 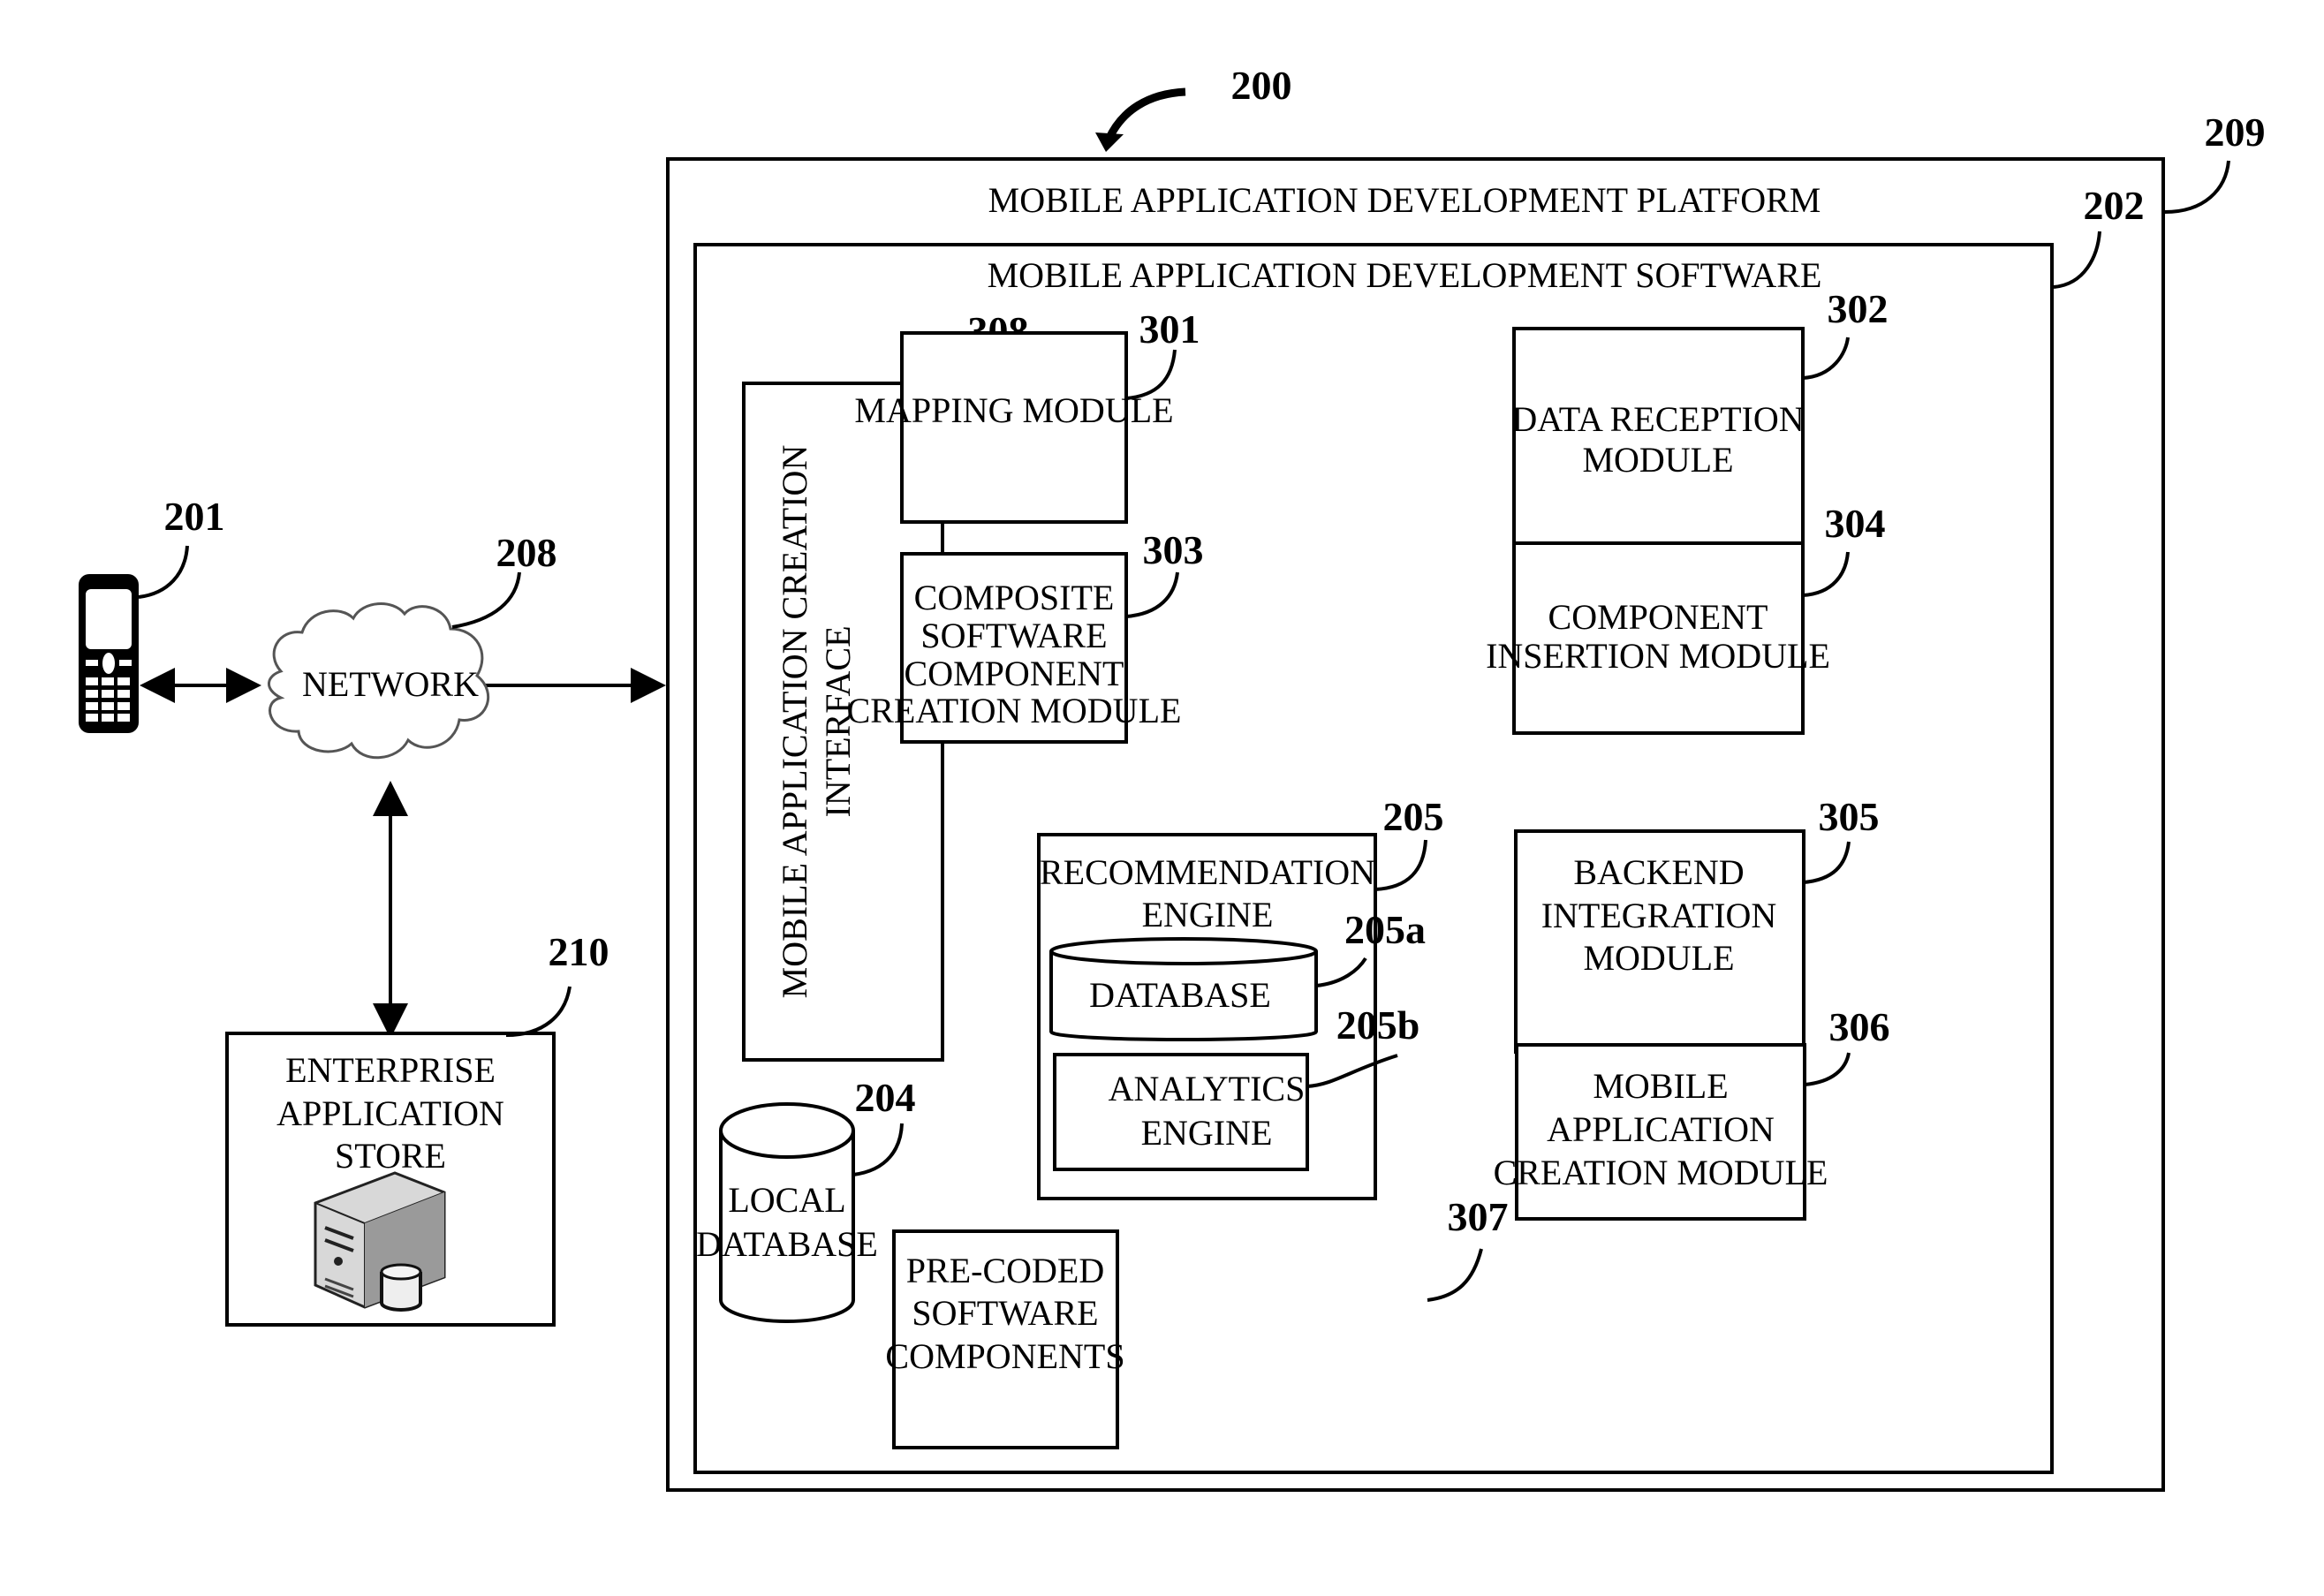 I want to click on analytics-line-2: ENGINE, so click(x=1207, y=1133).